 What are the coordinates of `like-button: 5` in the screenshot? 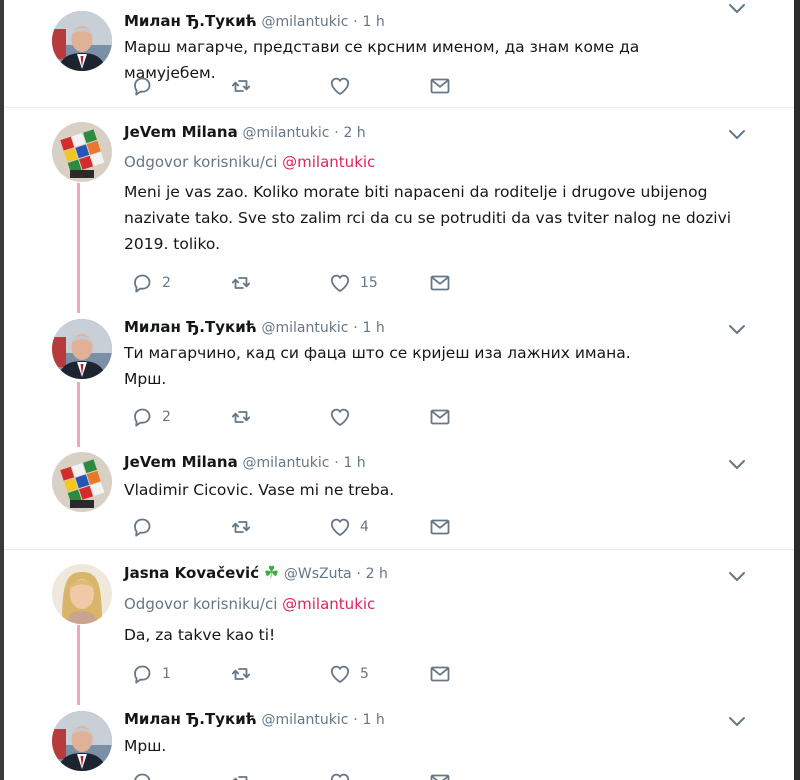 It's located at (349, 674).